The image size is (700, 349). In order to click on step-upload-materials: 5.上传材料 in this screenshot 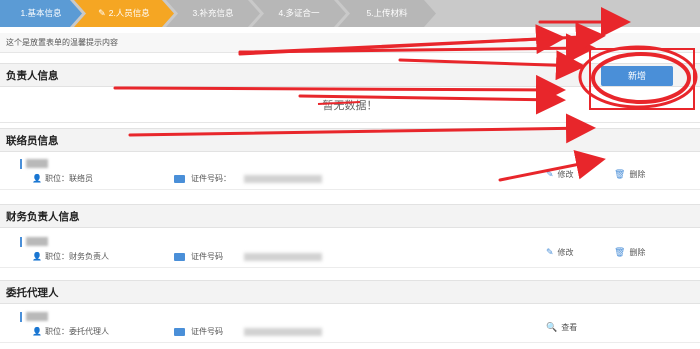, I will do `click(387, 13)`.